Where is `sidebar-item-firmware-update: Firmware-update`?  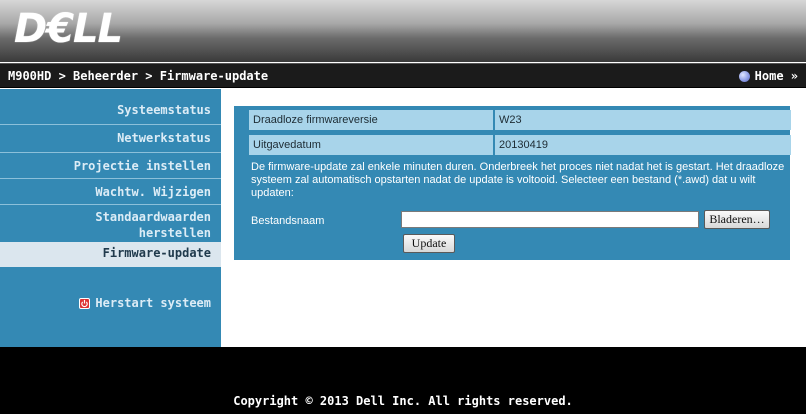
sidebar-item-firmware-update: Firmware-update is located at coordinates (110, 254).